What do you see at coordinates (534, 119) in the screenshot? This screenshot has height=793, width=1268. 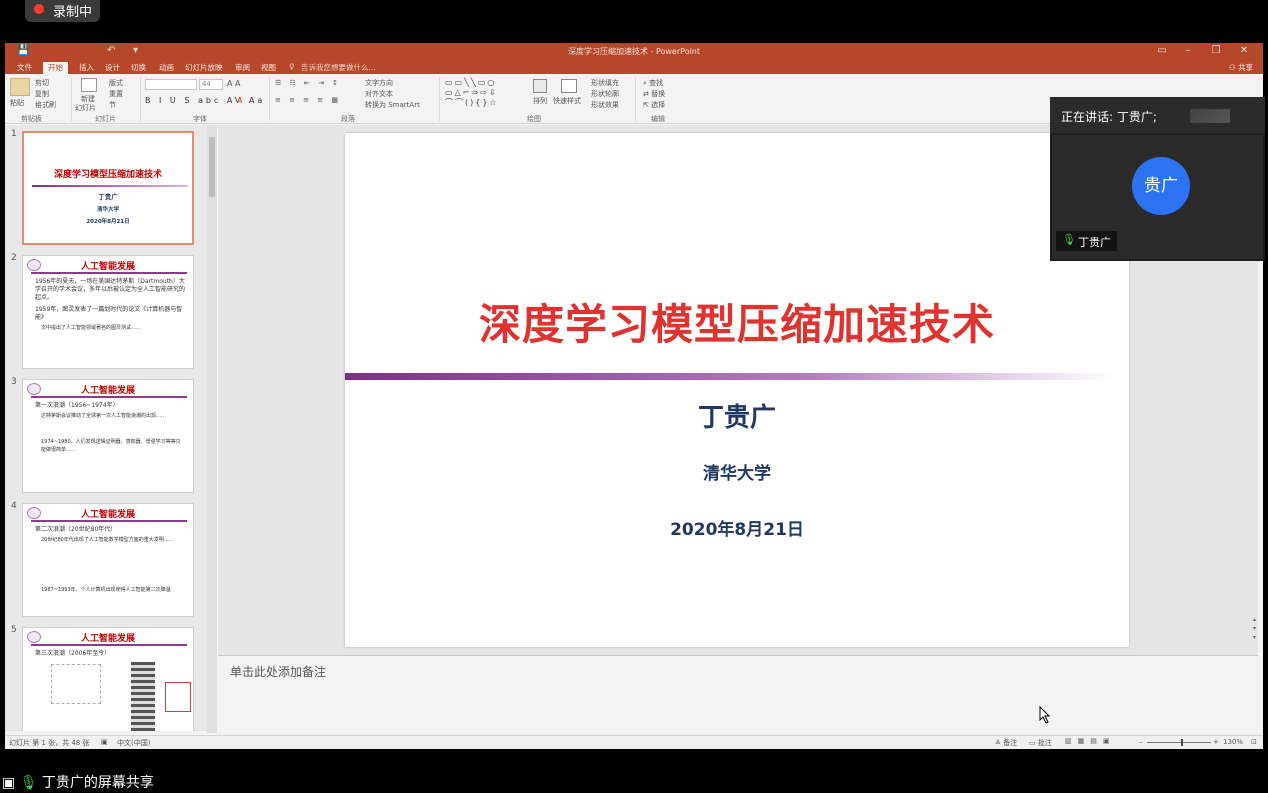 I see `group-drawing: 绘图` at bounding box center [534, 119].